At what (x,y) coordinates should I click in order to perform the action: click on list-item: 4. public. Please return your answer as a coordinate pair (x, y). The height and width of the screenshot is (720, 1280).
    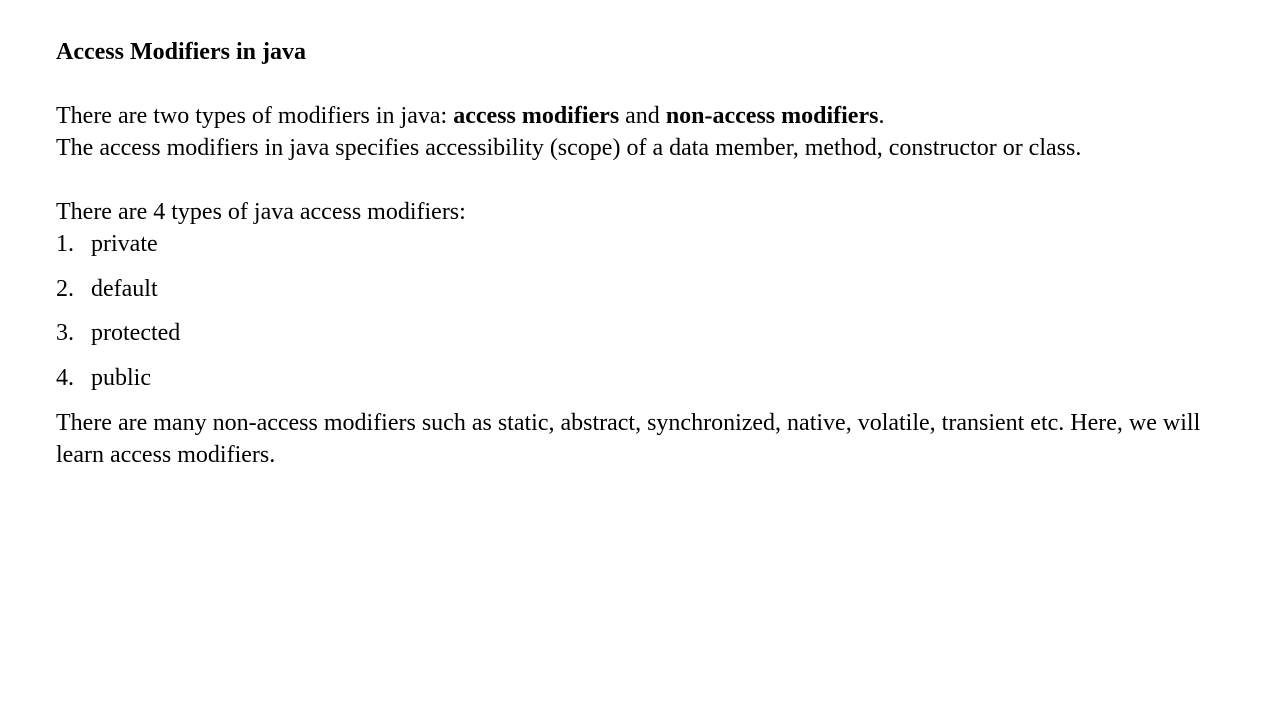
    Looking at the image, I should click on (118, 384).